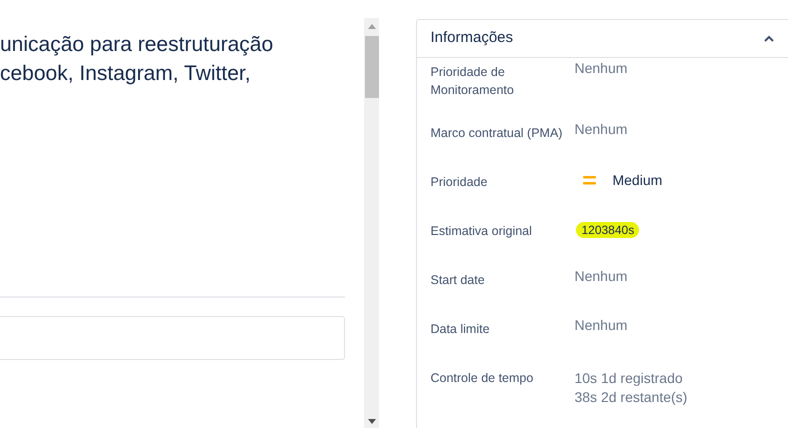  Describe the element at coordinates (372, 421) in the screenshot. I see `scroll-down-icon` at that location.